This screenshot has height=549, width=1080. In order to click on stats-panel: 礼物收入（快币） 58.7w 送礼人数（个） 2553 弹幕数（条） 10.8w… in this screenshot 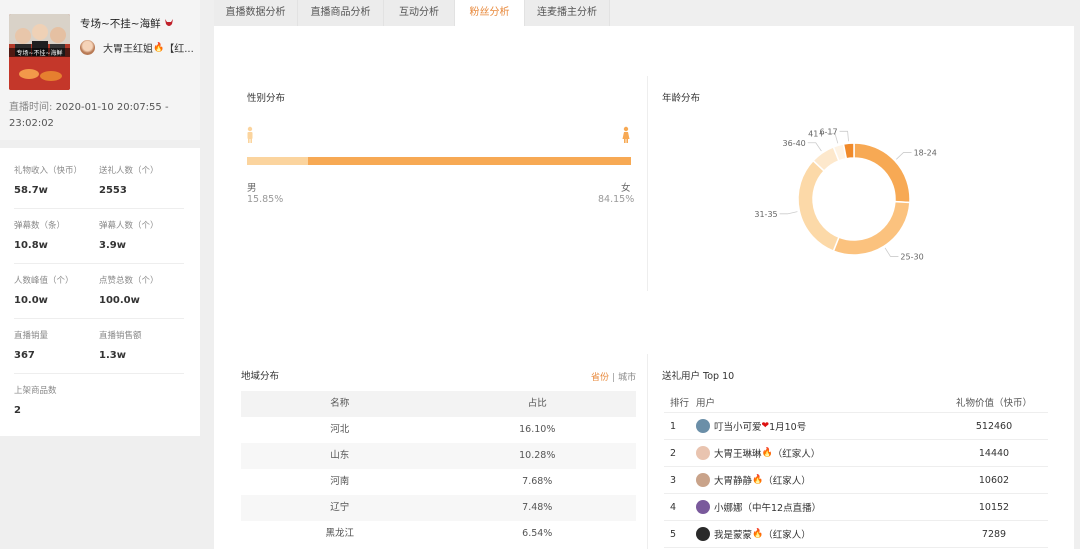, I will do `click(100, 292)`.